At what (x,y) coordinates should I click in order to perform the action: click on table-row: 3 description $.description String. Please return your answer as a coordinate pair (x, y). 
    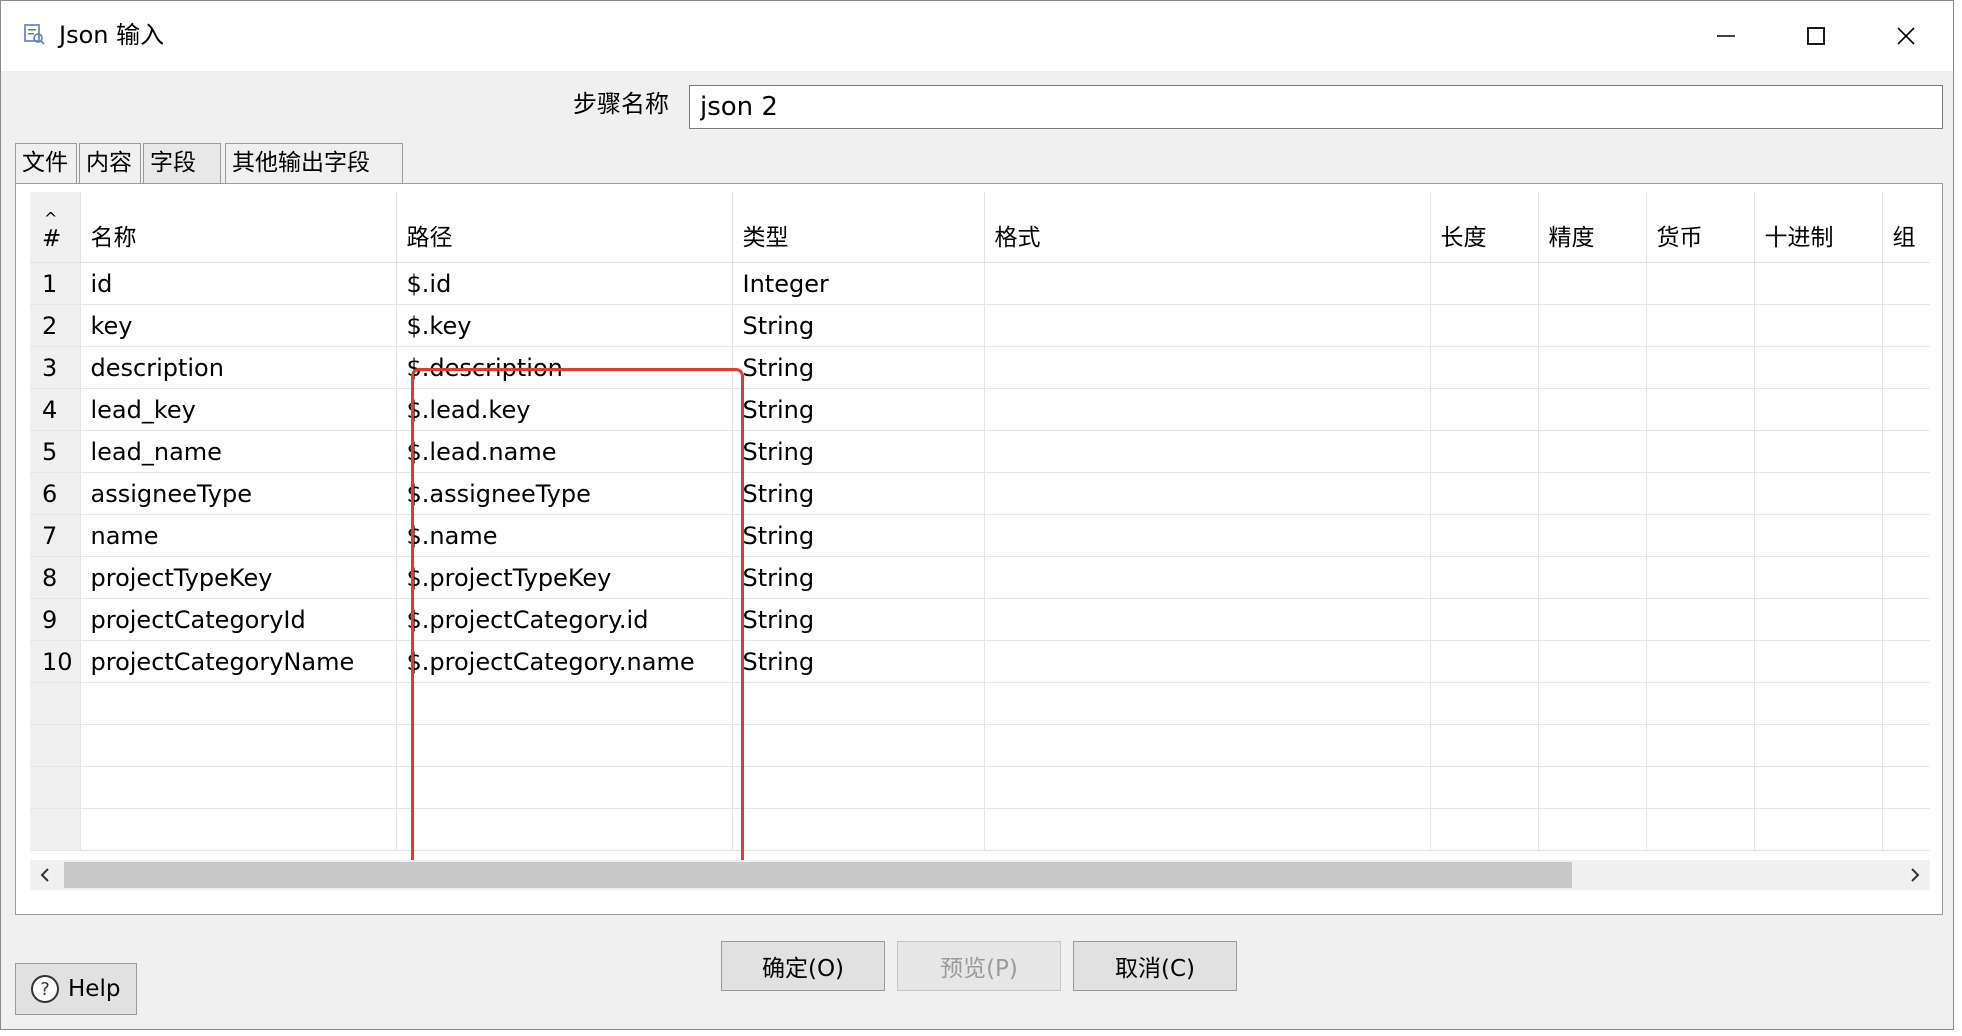
    Looking at the image, I should click on (980, 367).